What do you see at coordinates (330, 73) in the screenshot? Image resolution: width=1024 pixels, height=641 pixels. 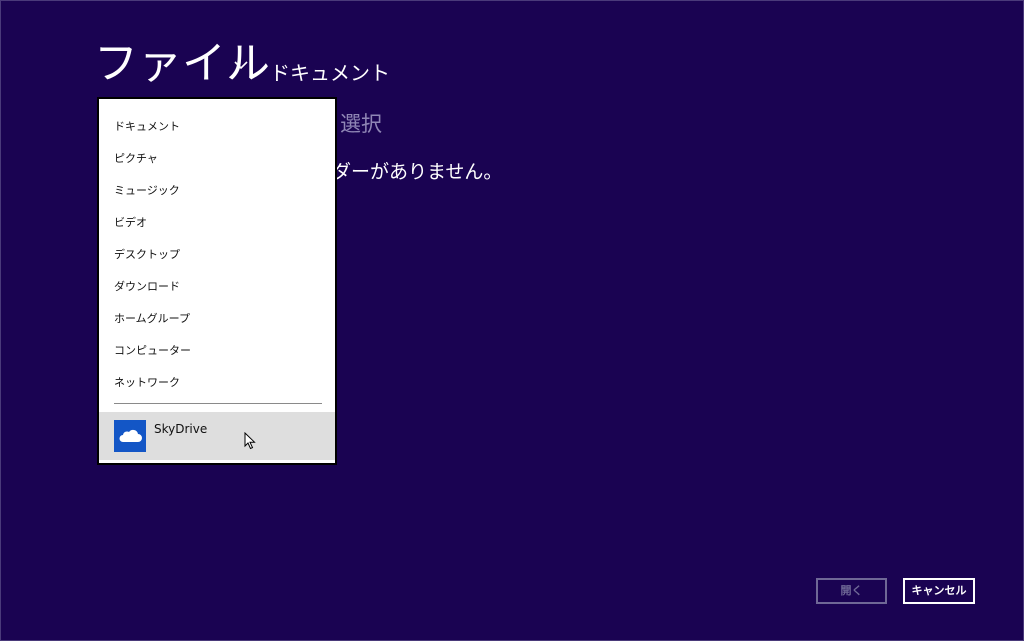 I see `location-selector: ドキュメント` at bounding box center [330, 73].